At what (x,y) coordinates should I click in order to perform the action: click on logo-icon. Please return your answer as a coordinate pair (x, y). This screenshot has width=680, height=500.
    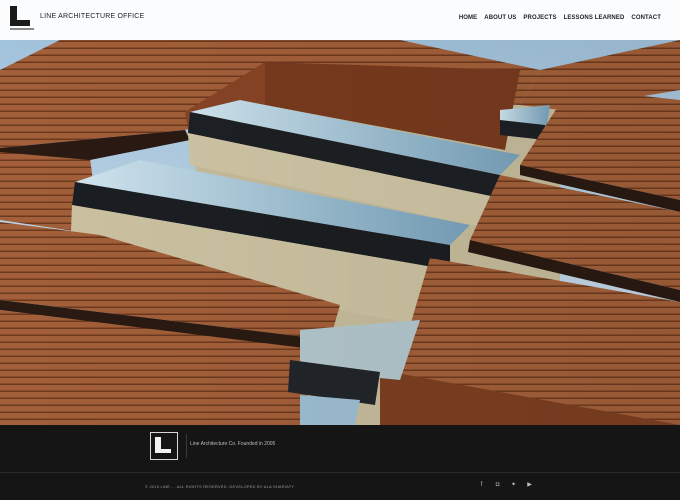
    Looking at the image, I should click on (22, 19).